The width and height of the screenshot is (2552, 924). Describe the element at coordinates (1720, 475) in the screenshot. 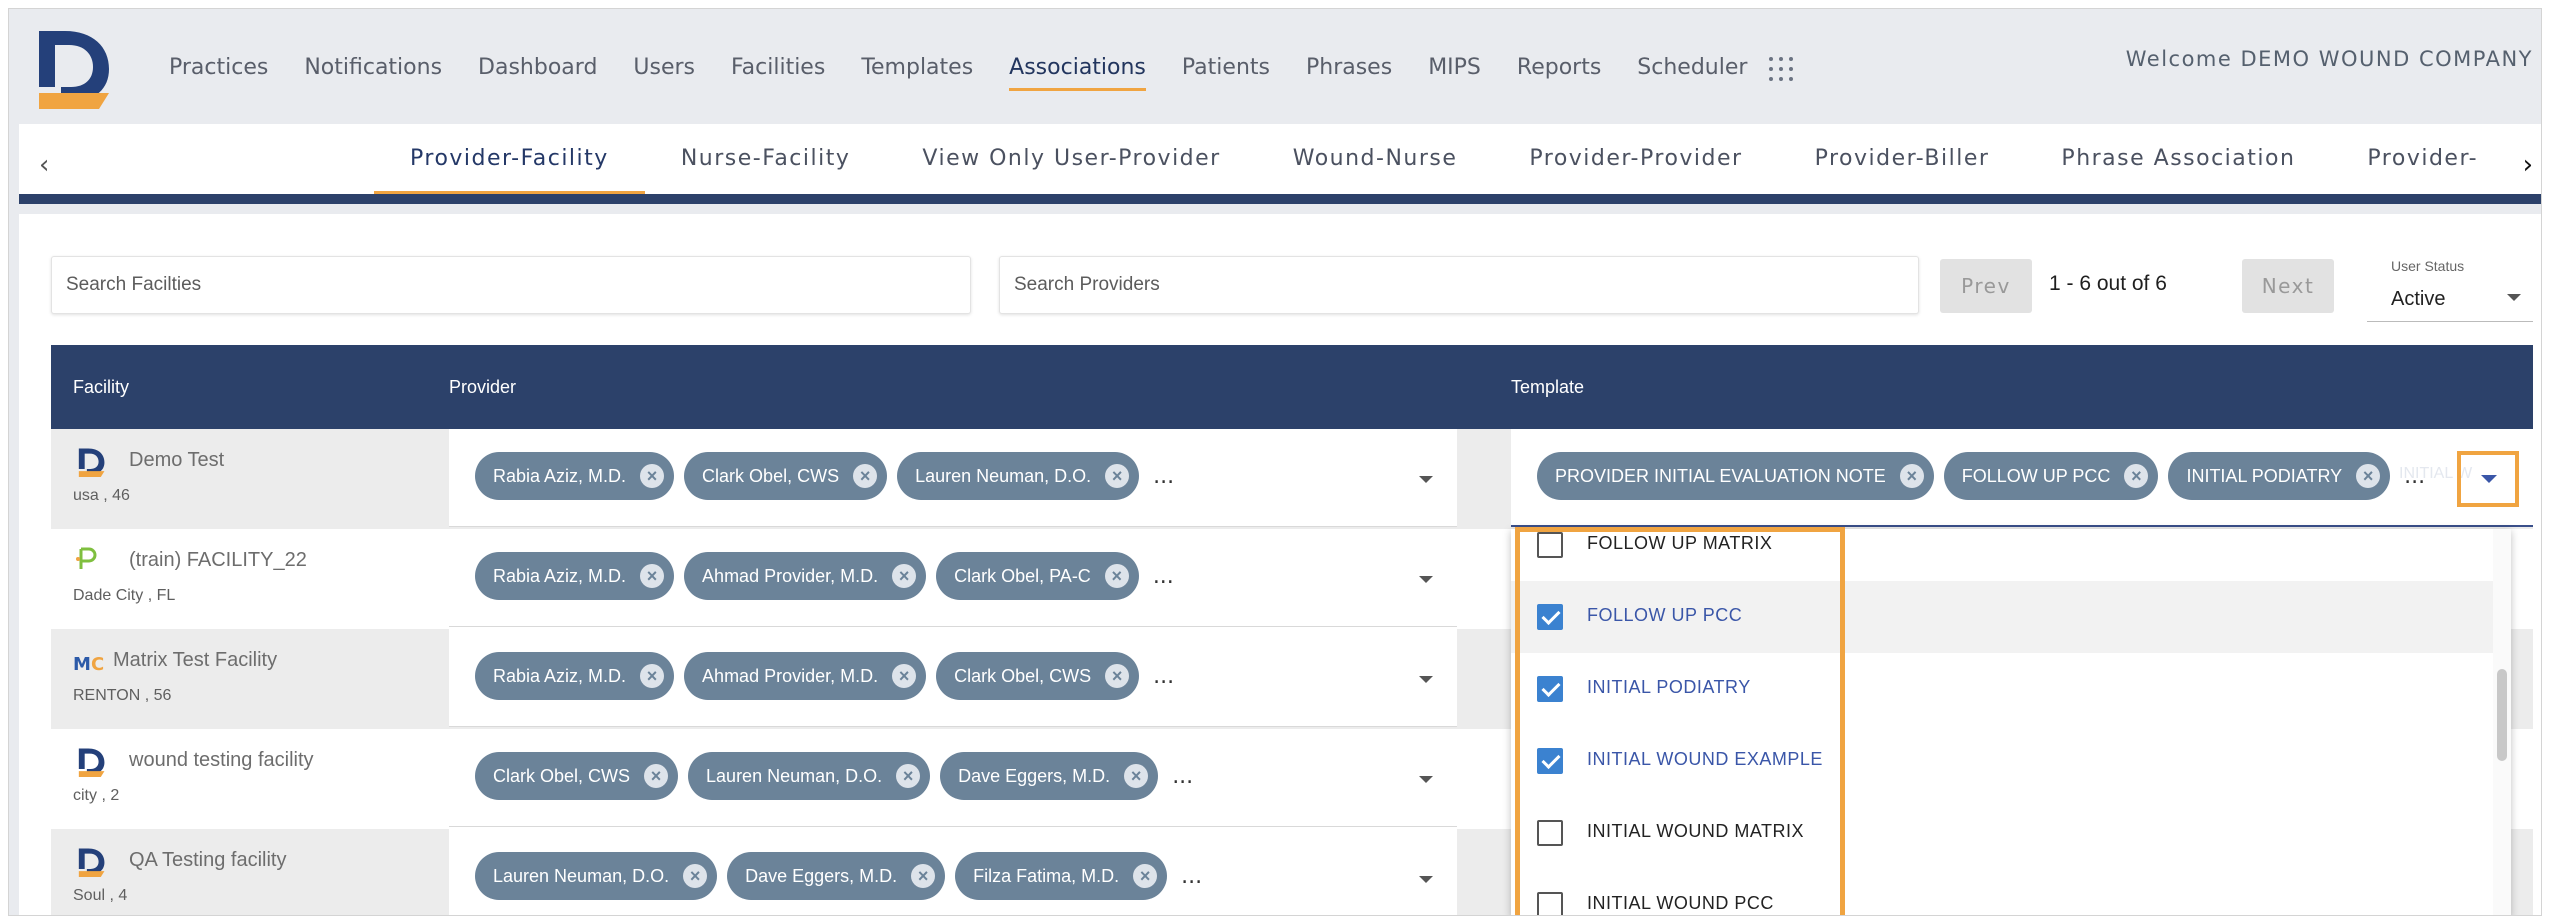

I see `chip-label: PROVIDER INITIAL EVALUATION NOTE` at that location.